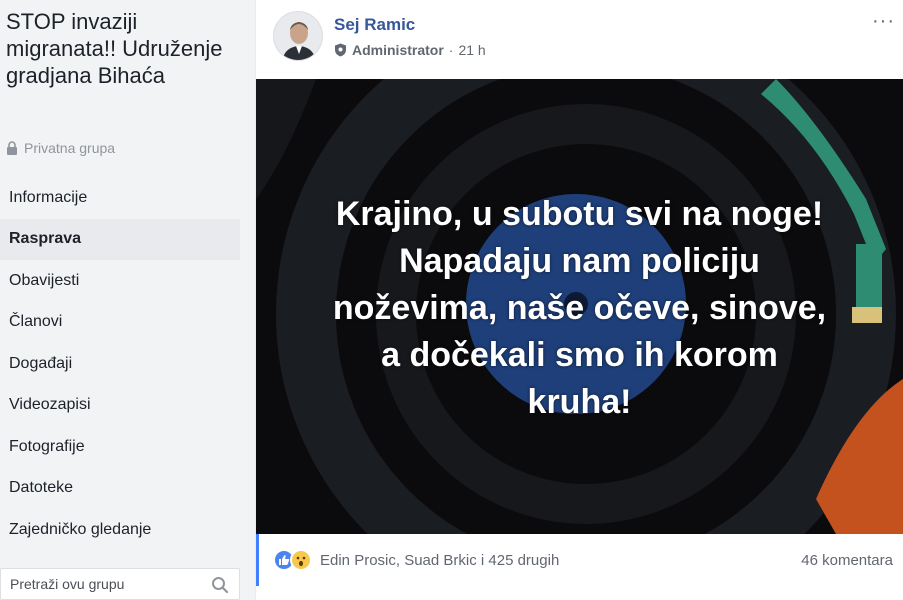 This screenshot has width=903, height=600. What do you see at coordinates (120, 364) in the screenshot?
I see `nav-item-dogadjaji: Događaji` at bounding box center [120, 364].